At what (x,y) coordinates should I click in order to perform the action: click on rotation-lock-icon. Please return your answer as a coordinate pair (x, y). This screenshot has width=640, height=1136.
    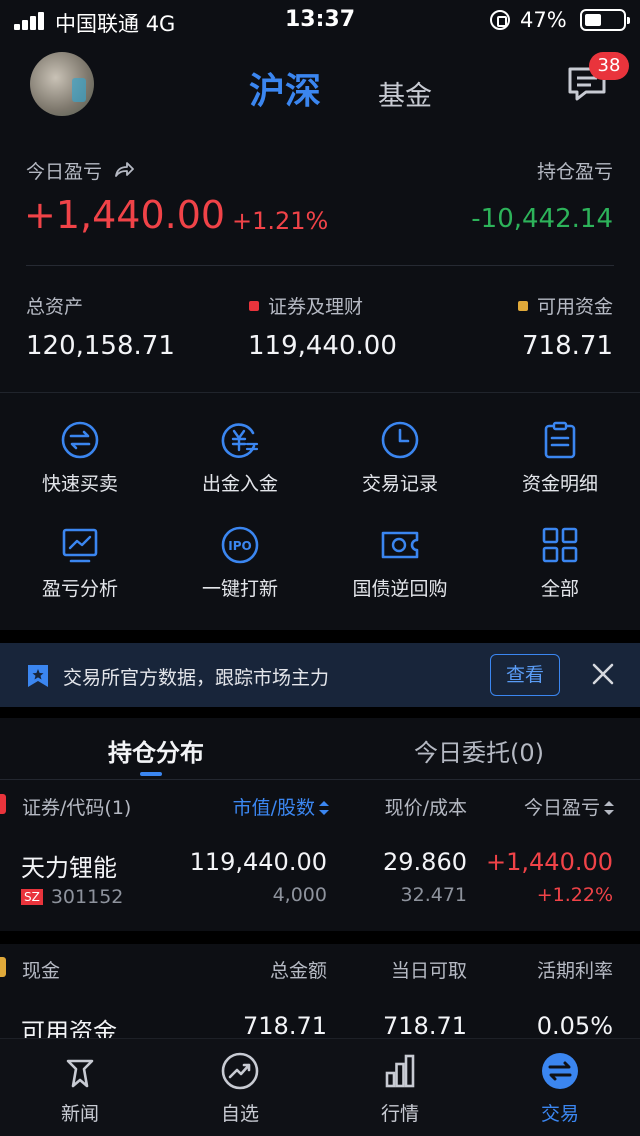
    Looking at the image, I should click on (500, 20).